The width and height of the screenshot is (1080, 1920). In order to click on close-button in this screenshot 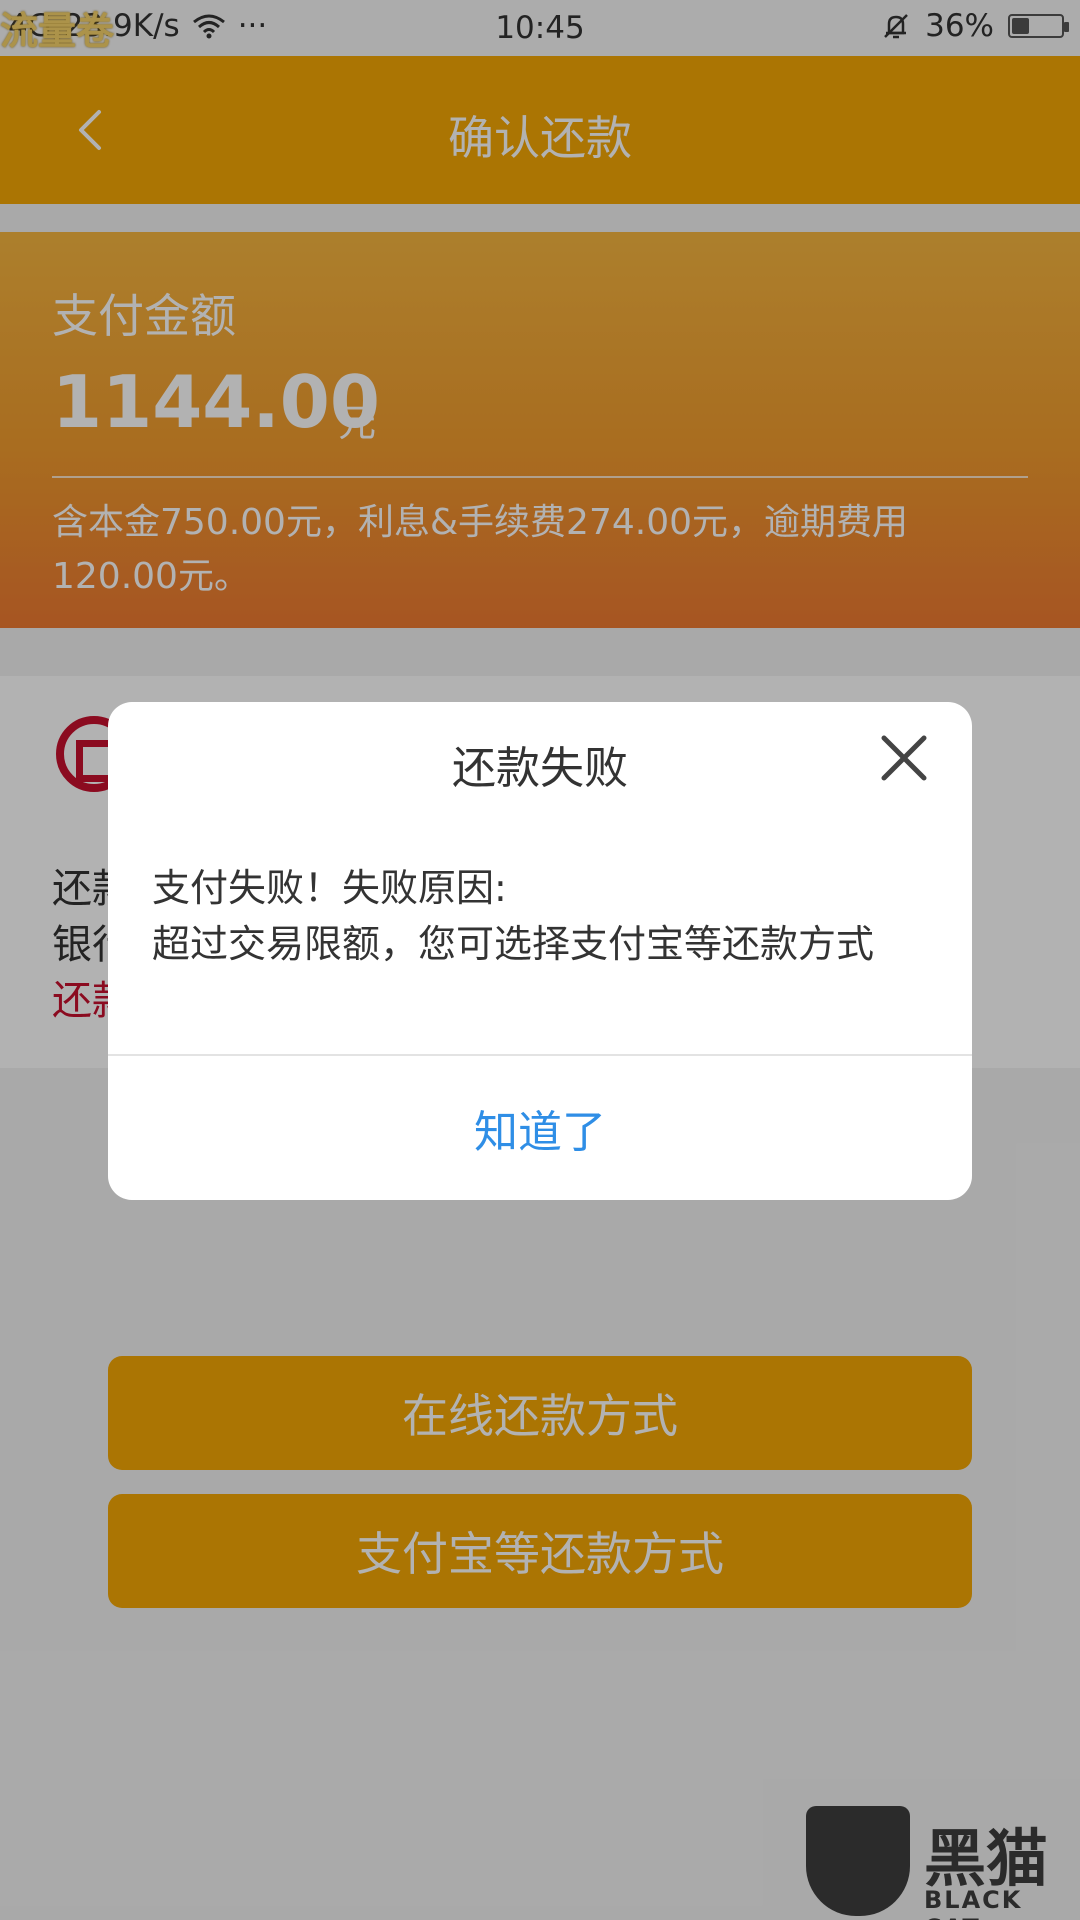, I will do `click(904, 758)`.